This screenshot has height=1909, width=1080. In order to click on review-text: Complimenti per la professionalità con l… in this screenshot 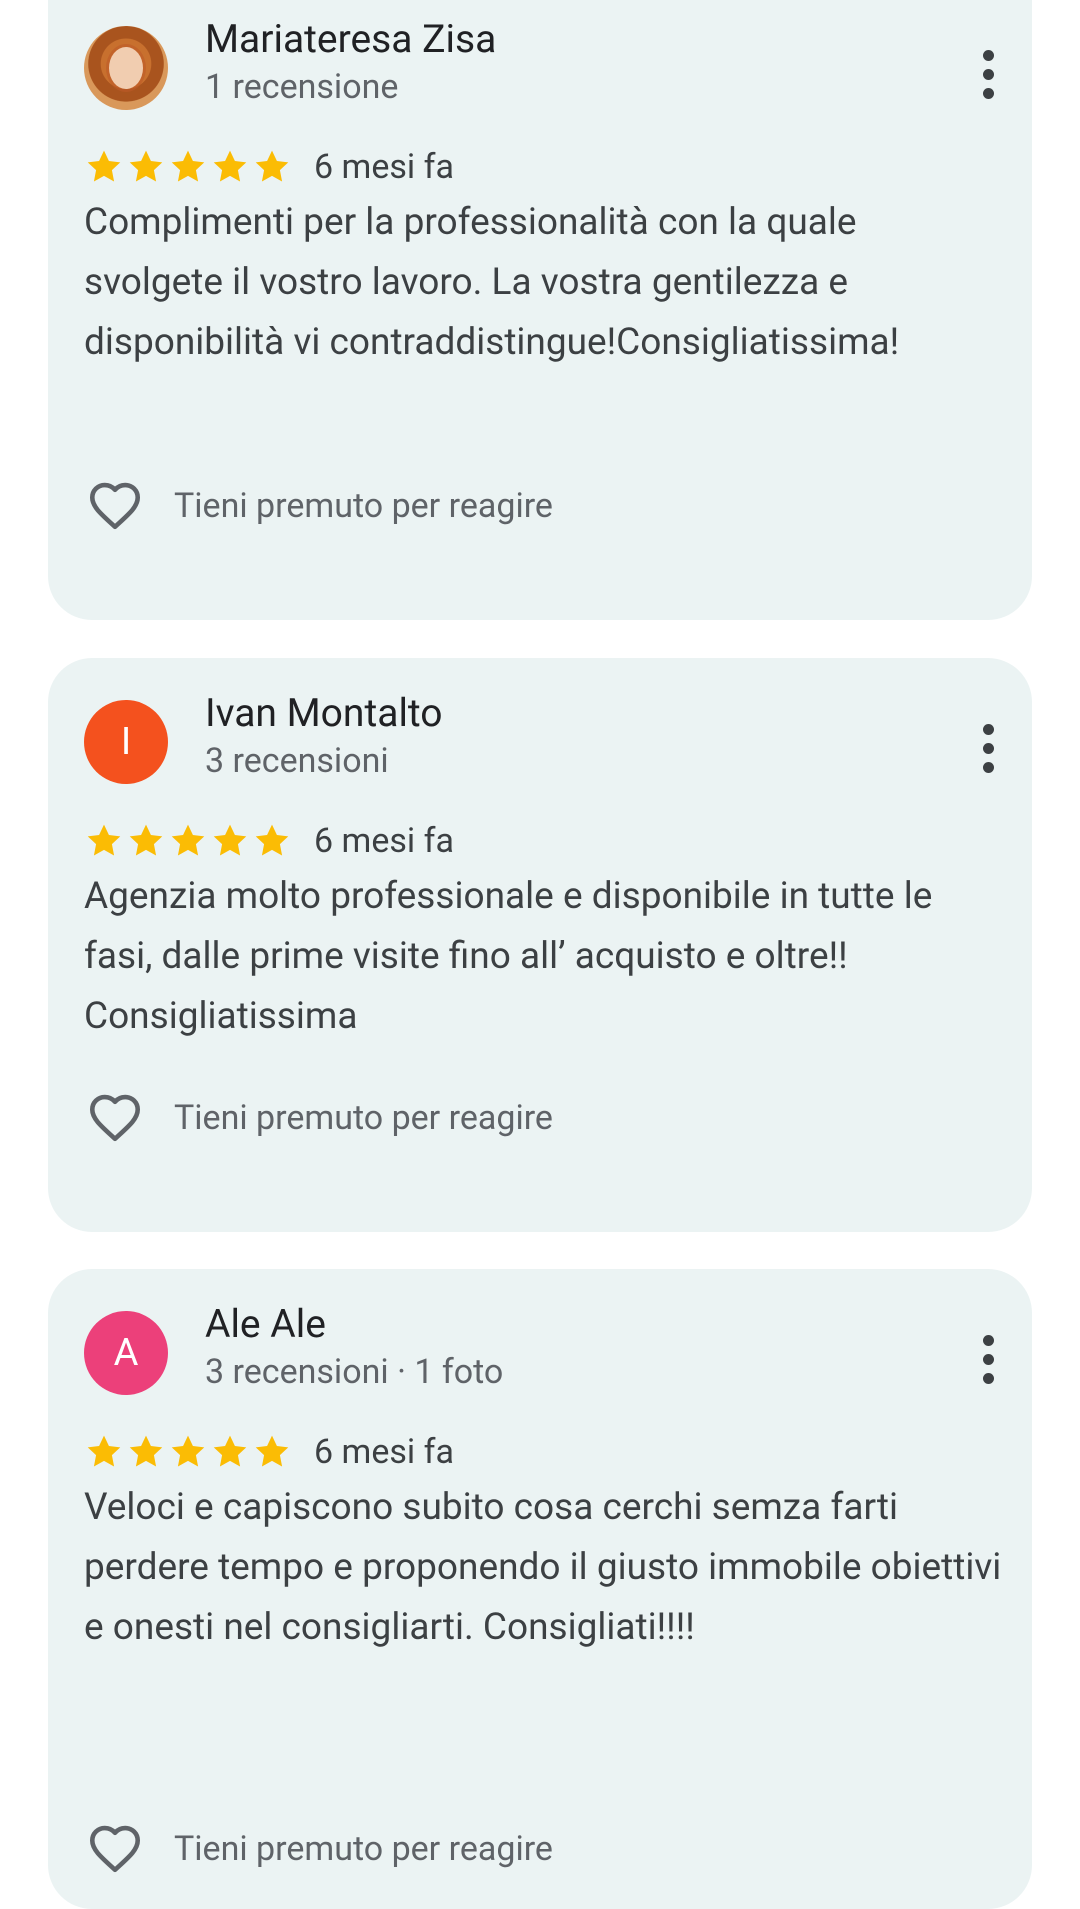, I will do `click(492, 282)`.